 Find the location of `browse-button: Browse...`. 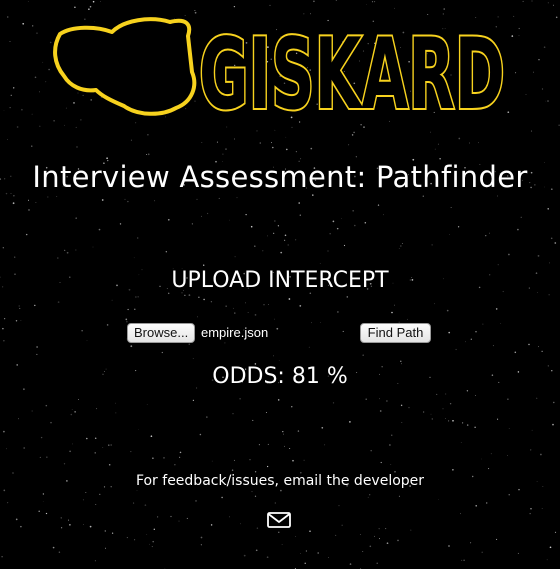

browse-button: Browse... is located at coordinates (161, 333).